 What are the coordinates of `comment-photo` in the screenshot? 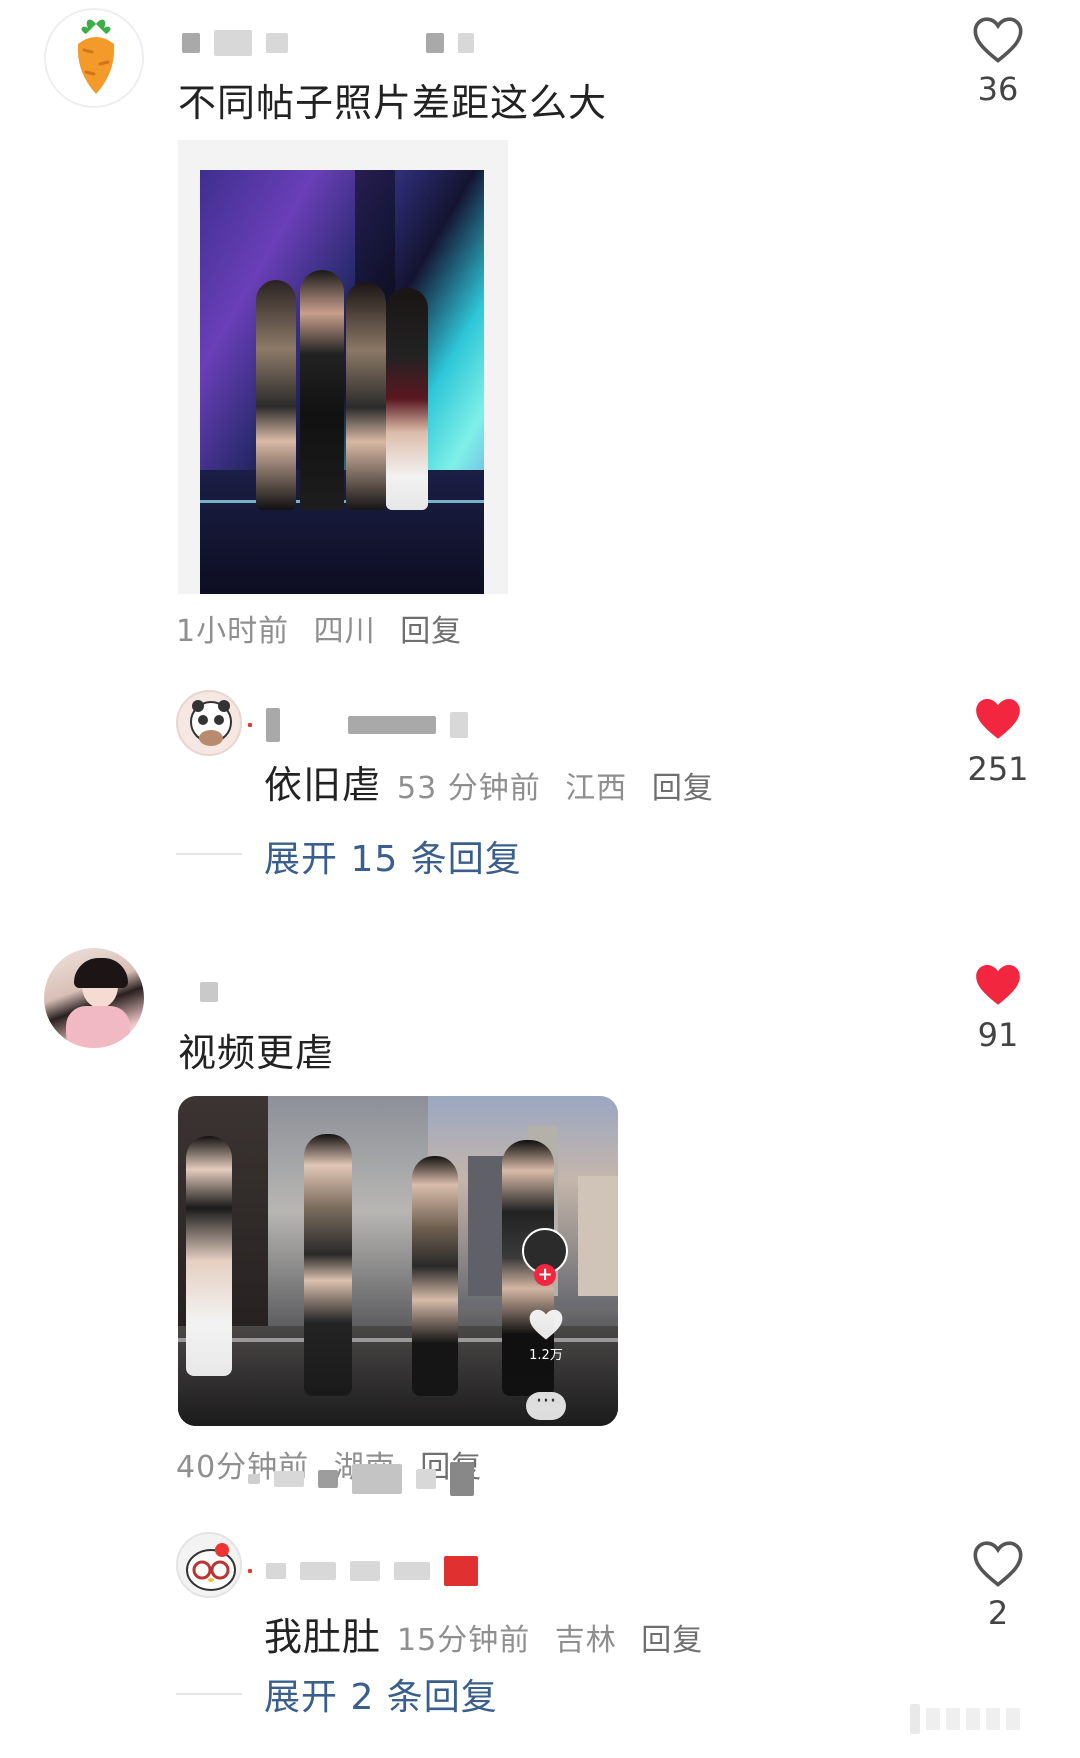 It's located at (343, 367).